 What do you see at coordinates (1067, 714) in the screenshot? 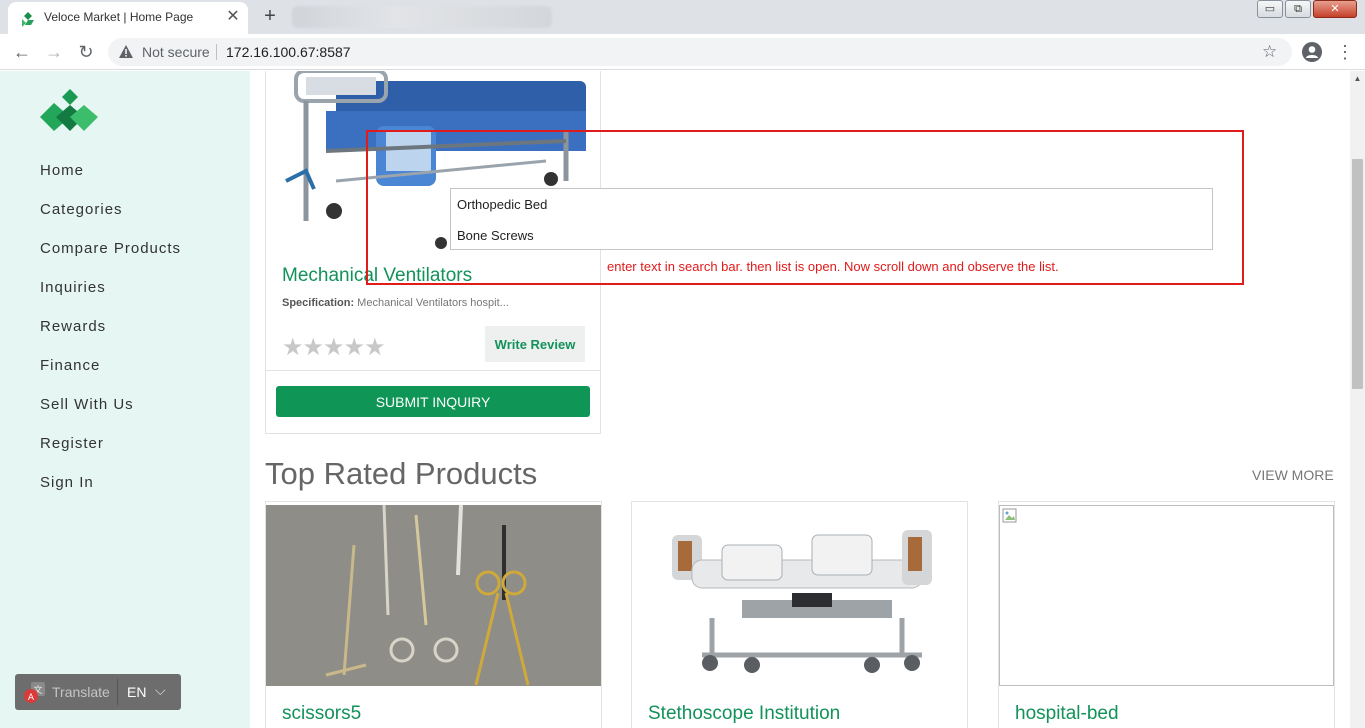
I see `product-title: hospital-bed` at bounding box center [1067, 714].